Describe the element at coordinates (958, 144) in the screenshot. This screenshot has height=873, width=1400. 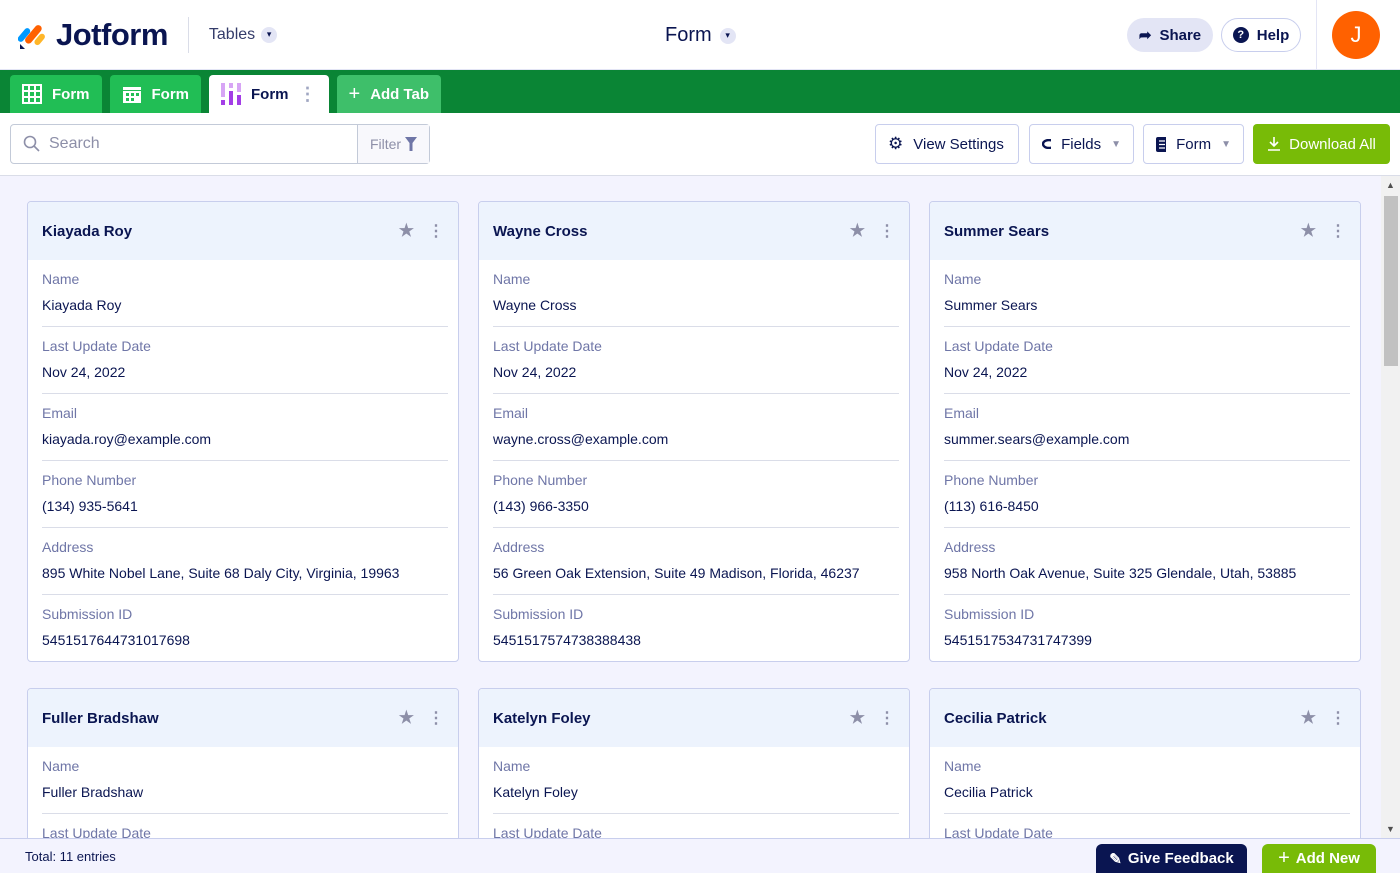
I see `view-settings-label: View Settings` at that location.